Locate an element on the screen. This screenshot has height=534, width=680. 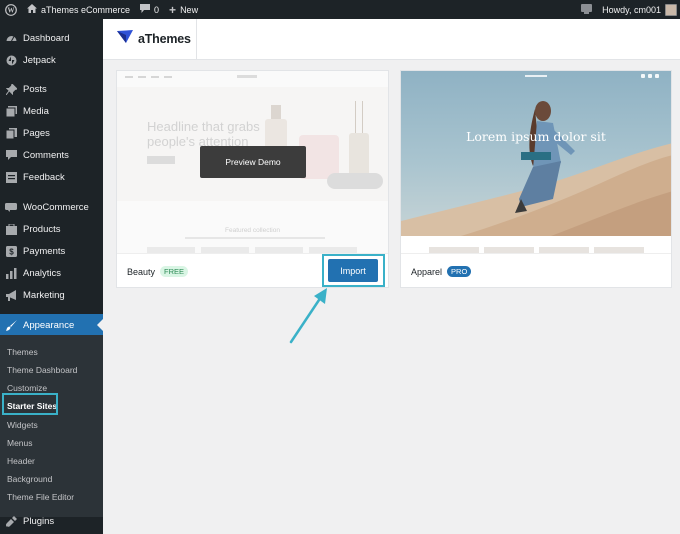
submenu-item-menus: Menus is located at coordinates (51, 442).